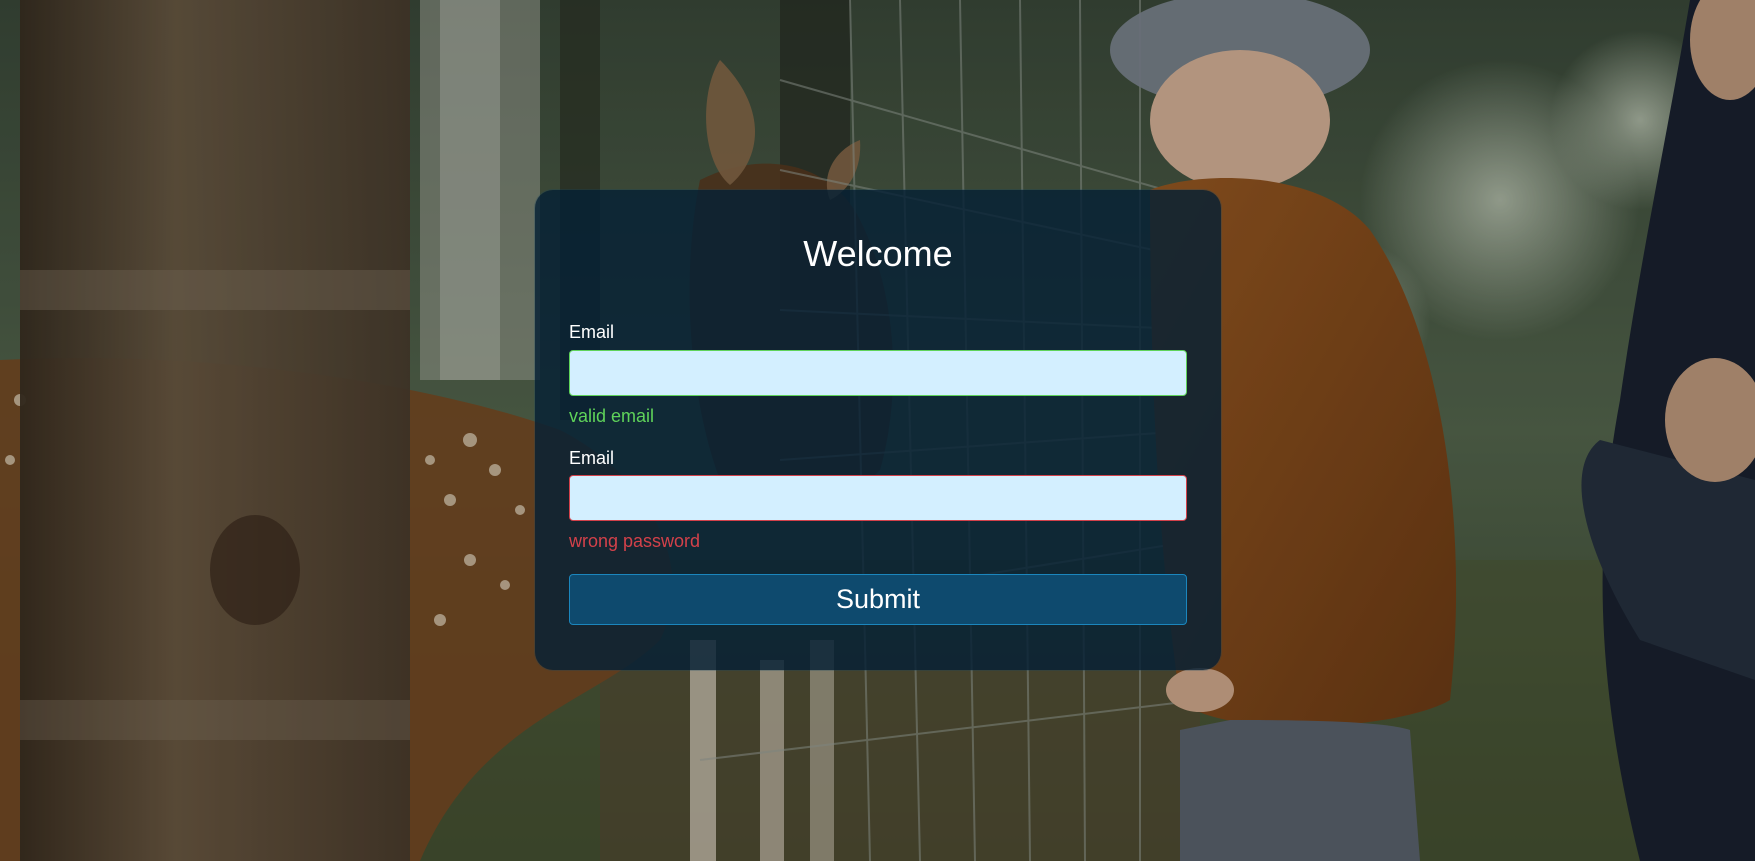  Describe the element at coordinates (592, 458) in the screenshot. I see `second-email-field-label: Email` at that location.